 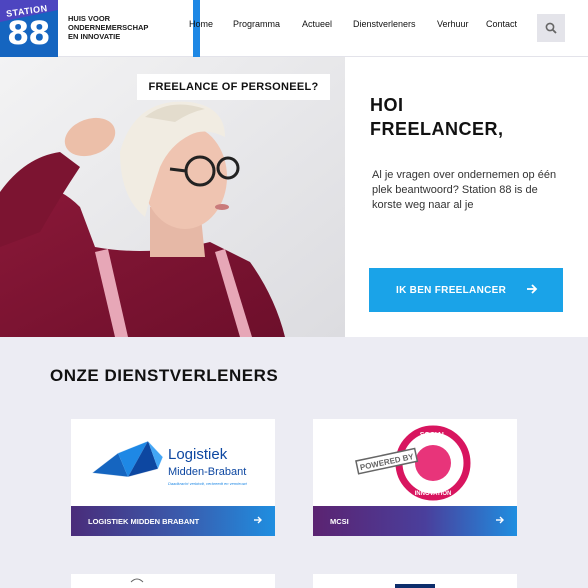 I want to click on logo-ring-top: SOCIAL, so click(x=433, y=435).